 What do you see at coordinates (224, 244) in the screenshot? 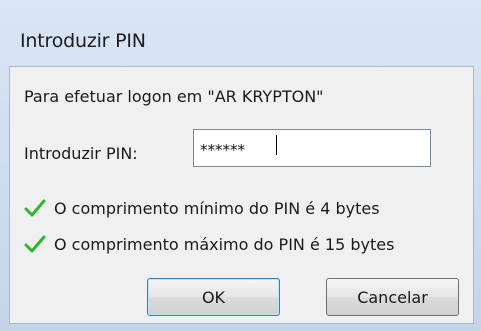
I see `requirement-max-text: O comprimento máximo do PIN é 15 bytes` at bounding box center [224, 244].